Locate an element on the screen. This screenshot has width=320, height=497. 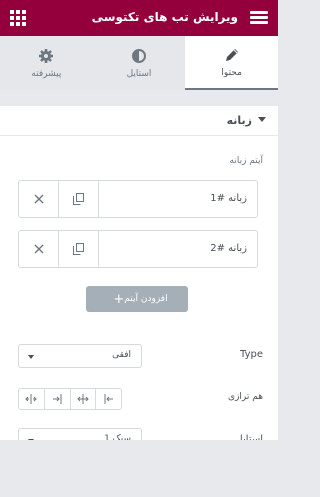
panel-footer-area is located at coordinates (139, 468).